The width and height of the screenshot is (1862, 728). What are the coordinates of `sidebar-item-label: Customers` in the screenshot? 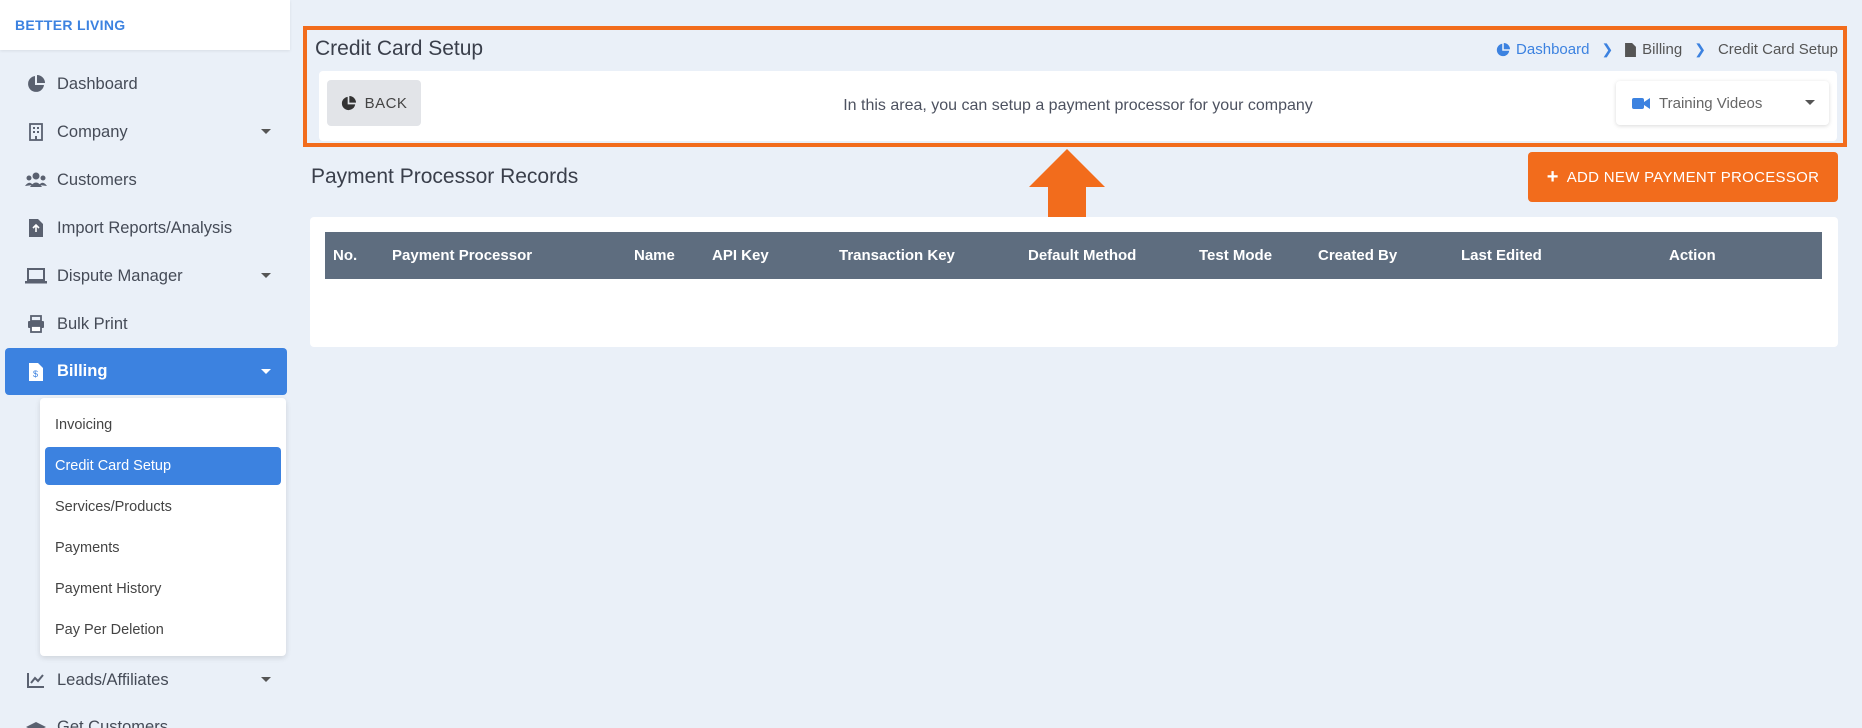 It's located at (97, 179).